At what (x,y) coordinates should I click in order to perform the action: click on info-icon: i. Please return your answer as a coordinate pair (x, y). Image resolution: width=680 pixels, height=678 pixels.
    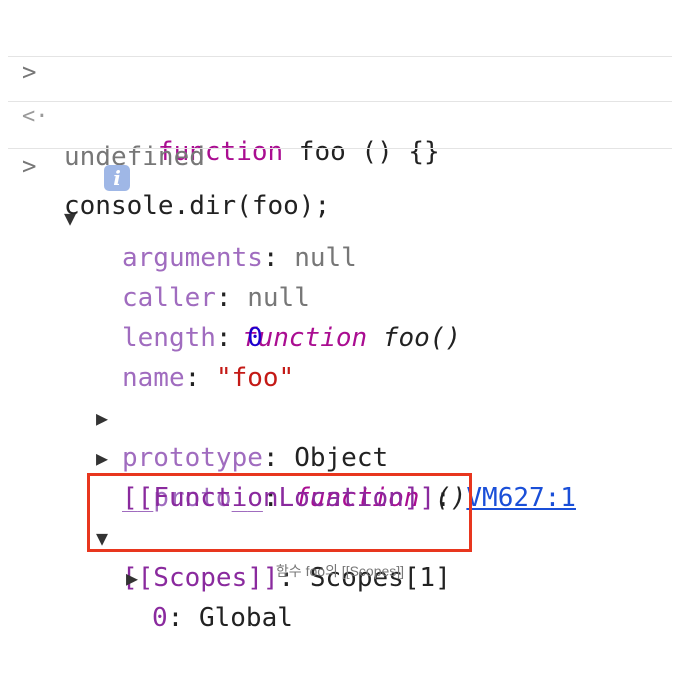
    Looking at the image, I should click on (117, 178).